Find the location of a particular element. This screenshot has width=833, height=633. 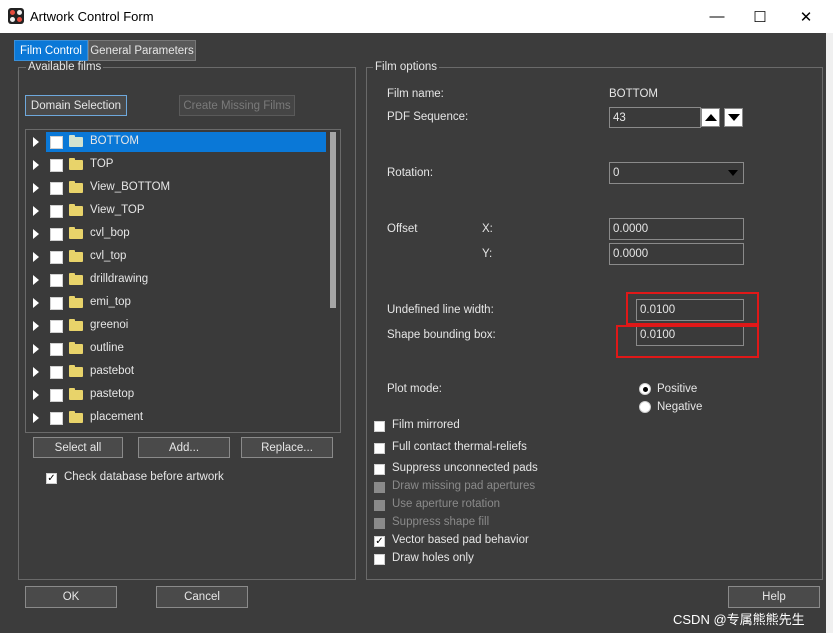

film-options-title: Film options is located at coordinates (406, 67).